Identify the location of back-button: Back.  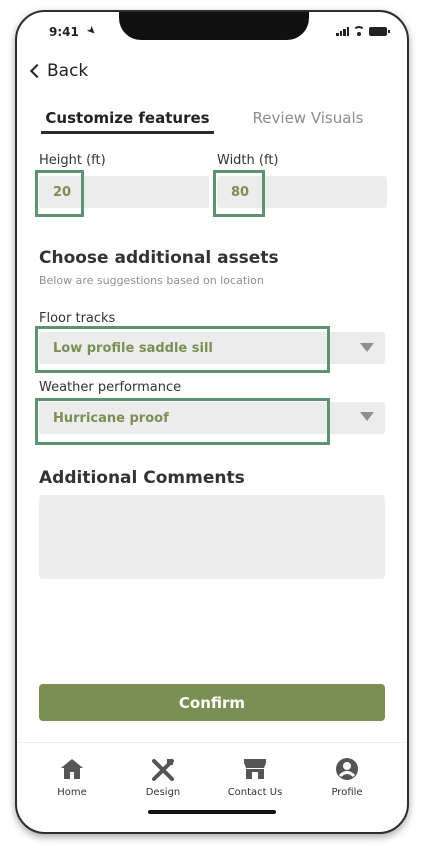
(58, 71).